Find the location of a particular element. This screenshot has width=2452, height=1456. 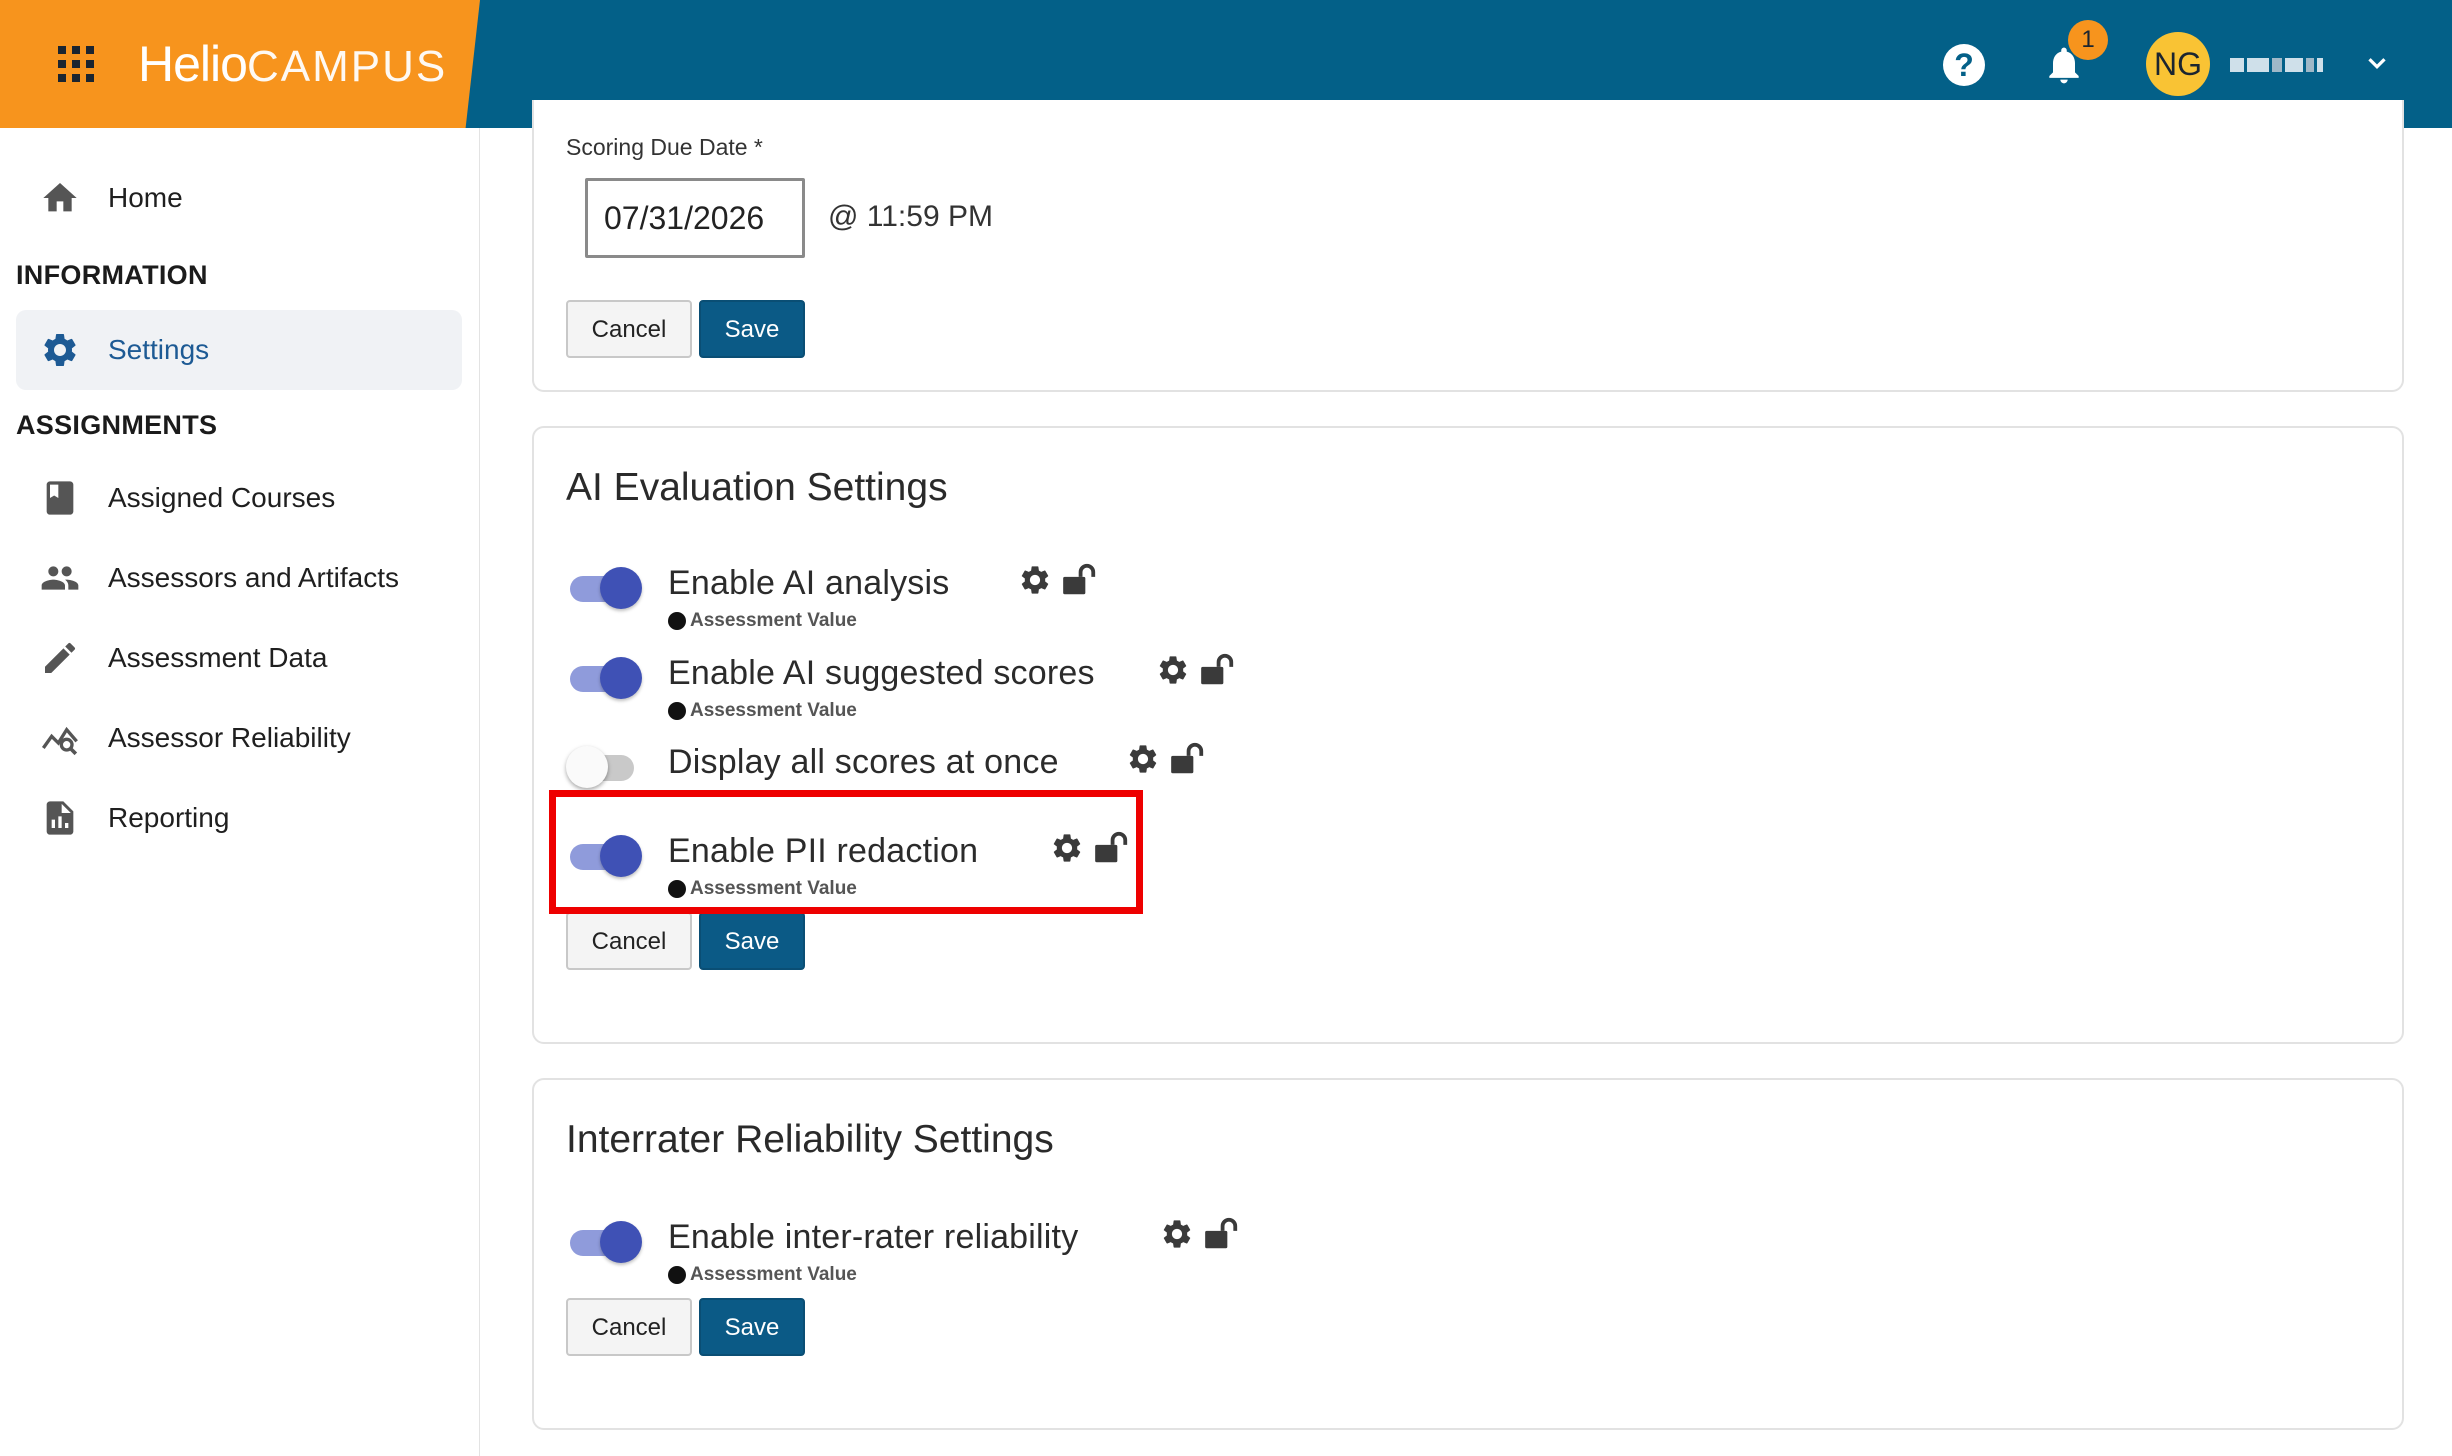

sidebar-item-assessor-reliability: Assessor Reliability is located at coordinates (239, 738).